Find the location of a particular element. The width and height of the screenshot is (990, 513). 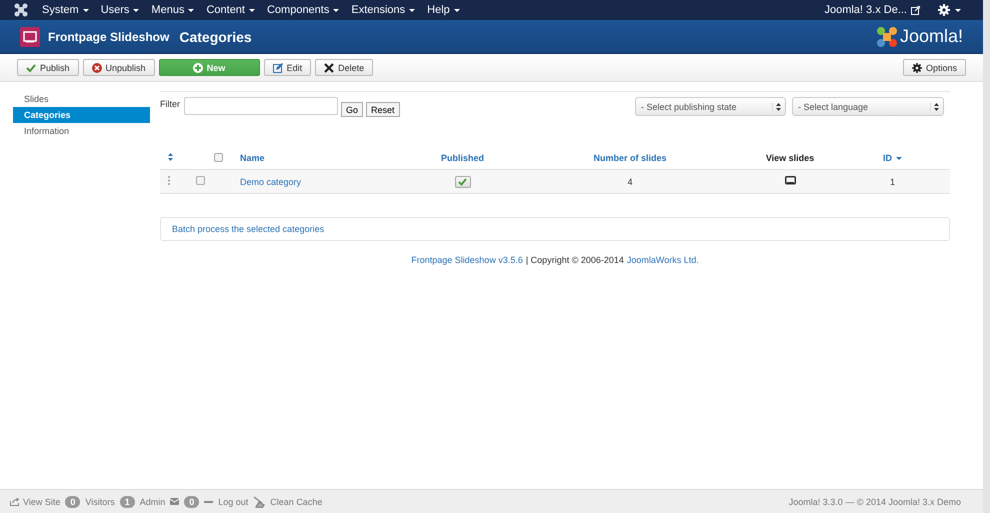

page-title: Categories is located at coordinates (215, 36).